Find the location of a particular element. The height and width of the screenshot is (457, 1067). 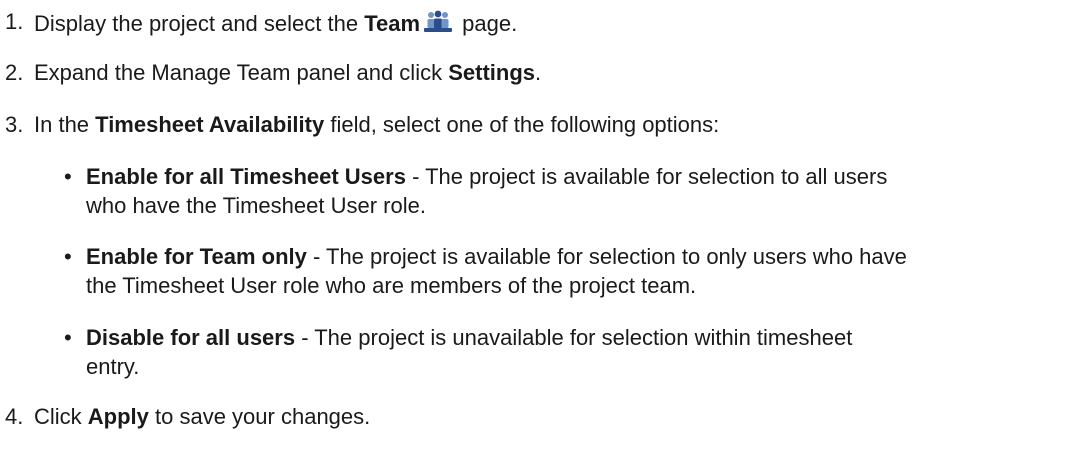

step-text-post: page. is located at coordinates (487, 23).